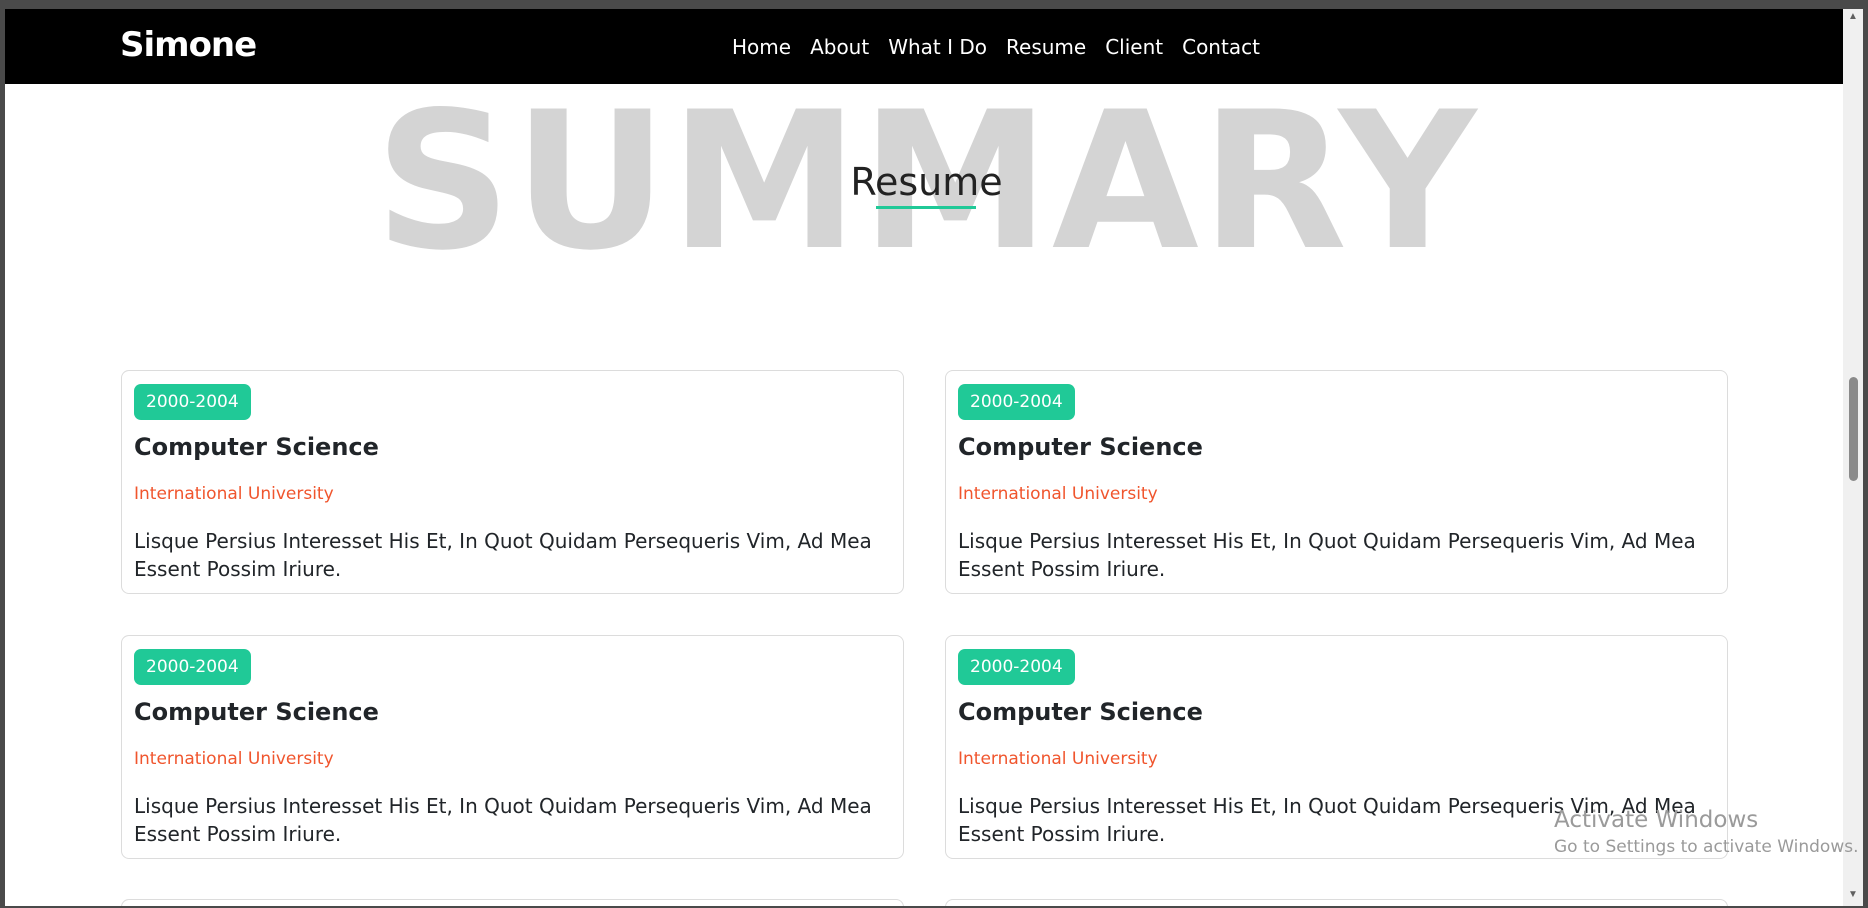 Image resolution: width=1868 pixels, height=908 pixels. I want to click on page-scrollbar: ▲ ▼, so click(1853, 457).